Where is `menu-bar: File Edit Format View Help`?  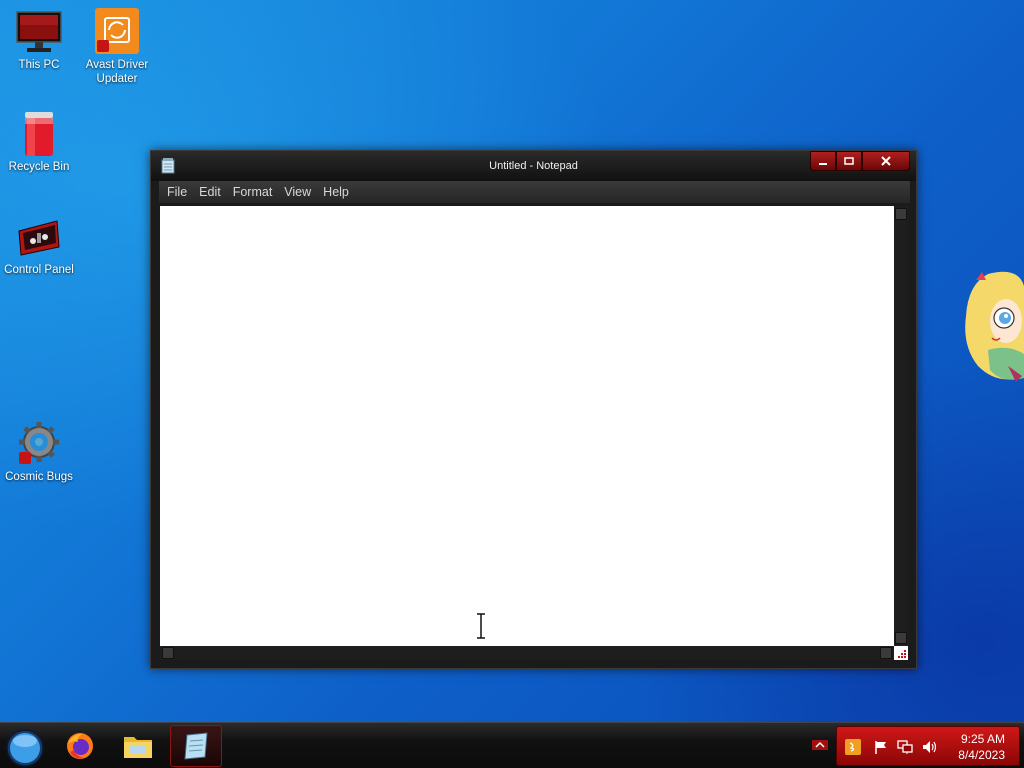 menu-bar: File Edit Format View Help is located at coordinates (534, 192).